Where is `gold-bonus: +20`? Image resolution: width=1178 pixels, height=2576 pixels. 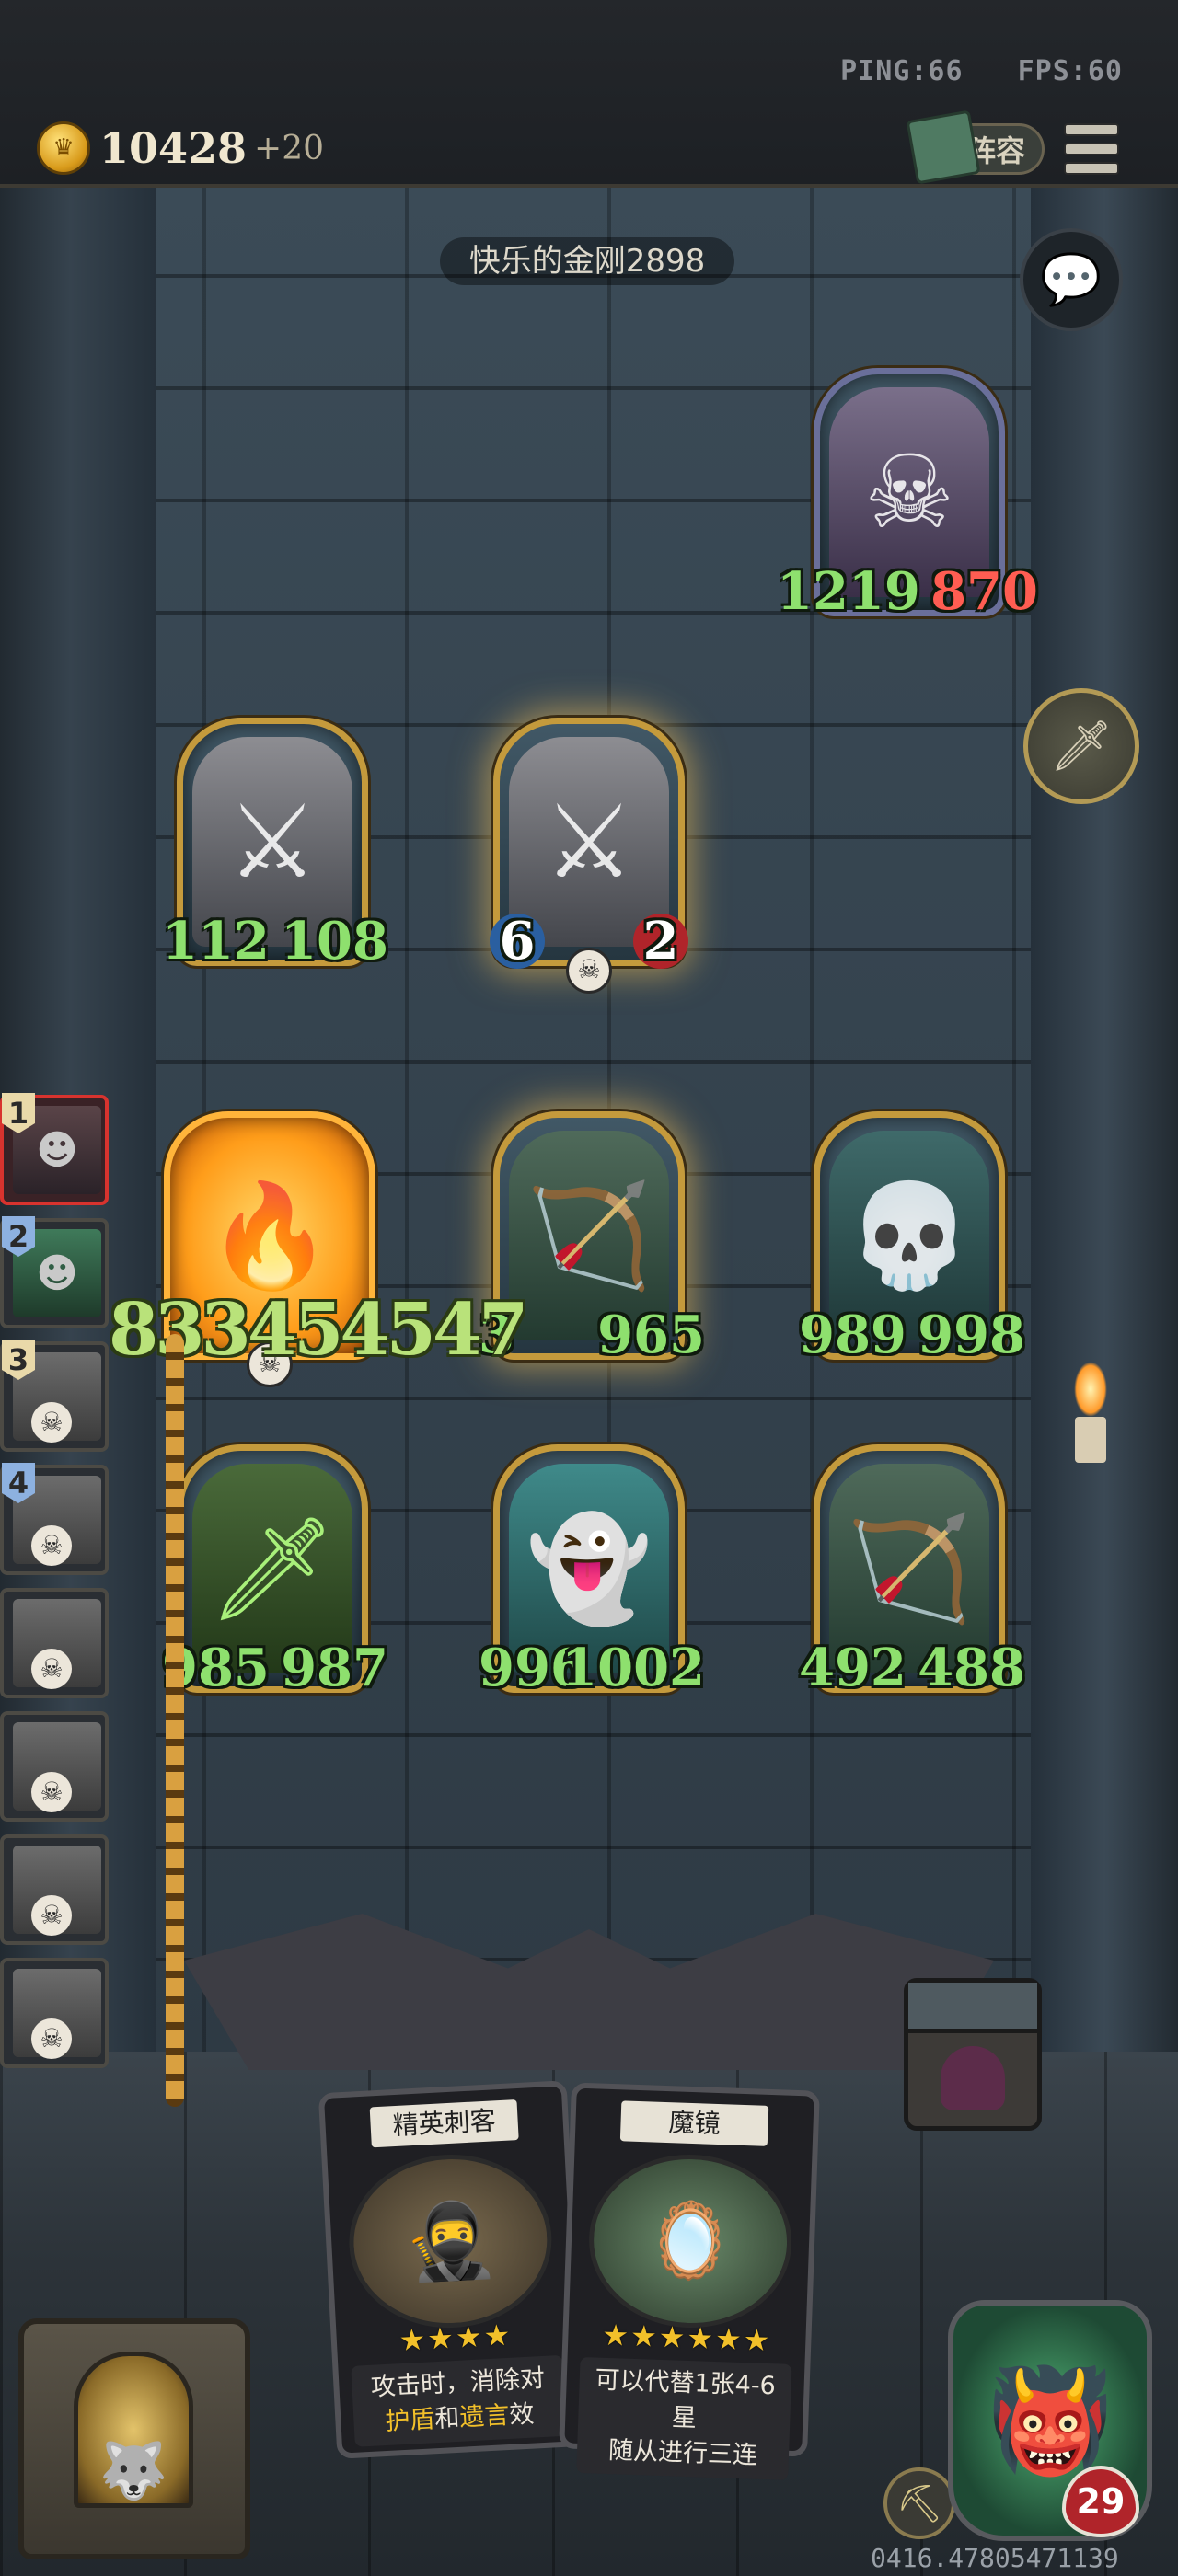
gold-bonus: +20 is located at coordinates (289, 148).